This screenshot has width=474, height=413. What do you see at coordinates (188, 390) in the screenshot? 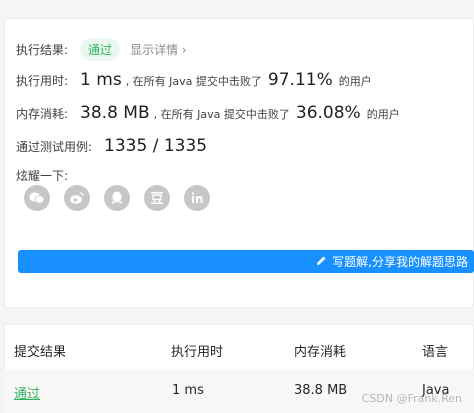
I see `row-time: 1 ms` at bounding box center [188, 390].